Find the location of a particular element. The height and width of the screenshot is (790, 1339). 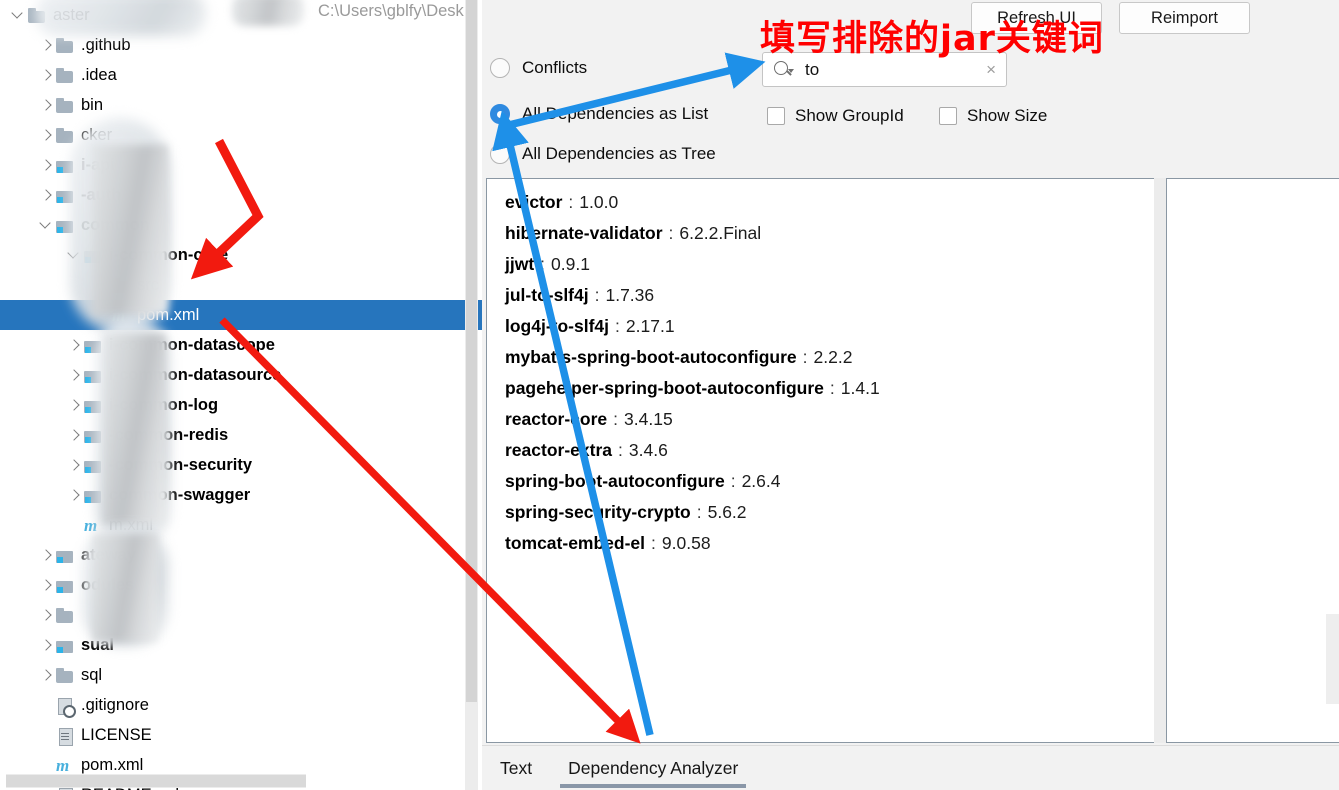

dependency-row: log4j-to-slf4j:2.17.1 is located at coordinates (833, 326).